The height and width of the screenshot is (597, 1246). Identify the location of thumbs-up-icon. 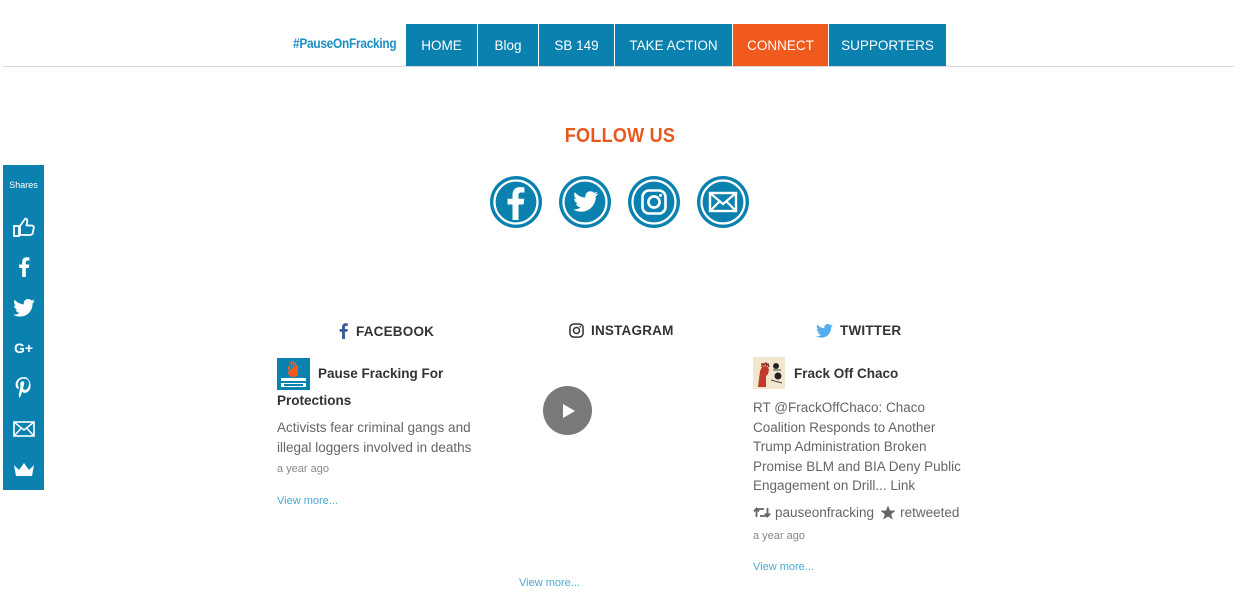
(23, 227).